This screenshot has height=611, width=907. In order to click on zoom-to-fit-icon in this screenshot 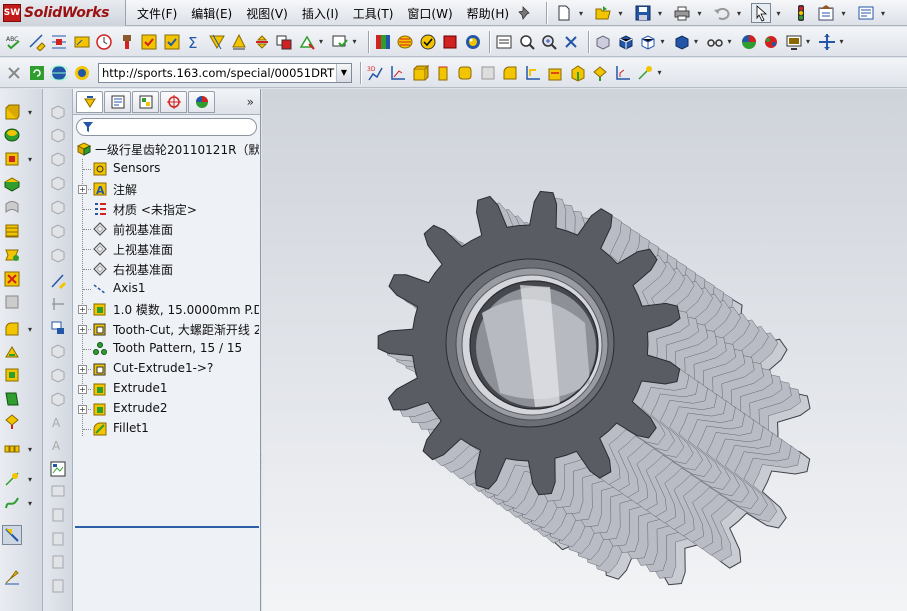, I will do `click(527, 42)`.